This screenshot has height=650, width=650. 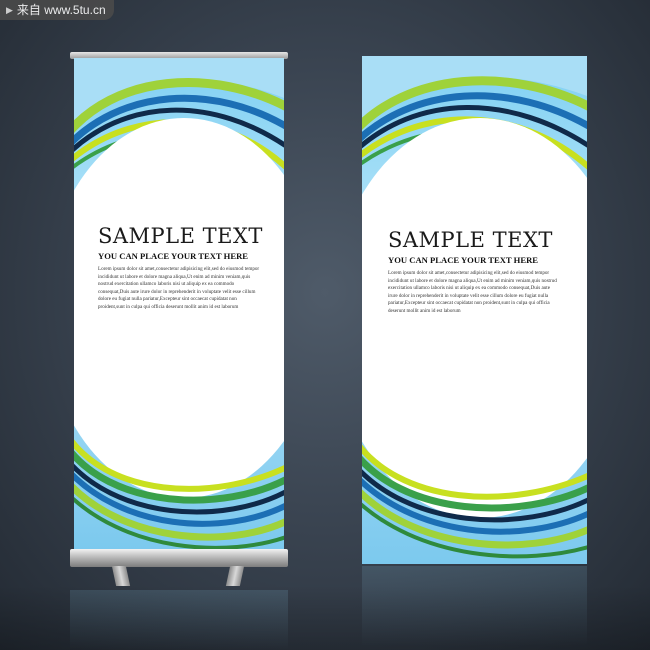 I want to click on watermark: ▶ 来自 www.5tu.cn, so click(x=57, y=10).